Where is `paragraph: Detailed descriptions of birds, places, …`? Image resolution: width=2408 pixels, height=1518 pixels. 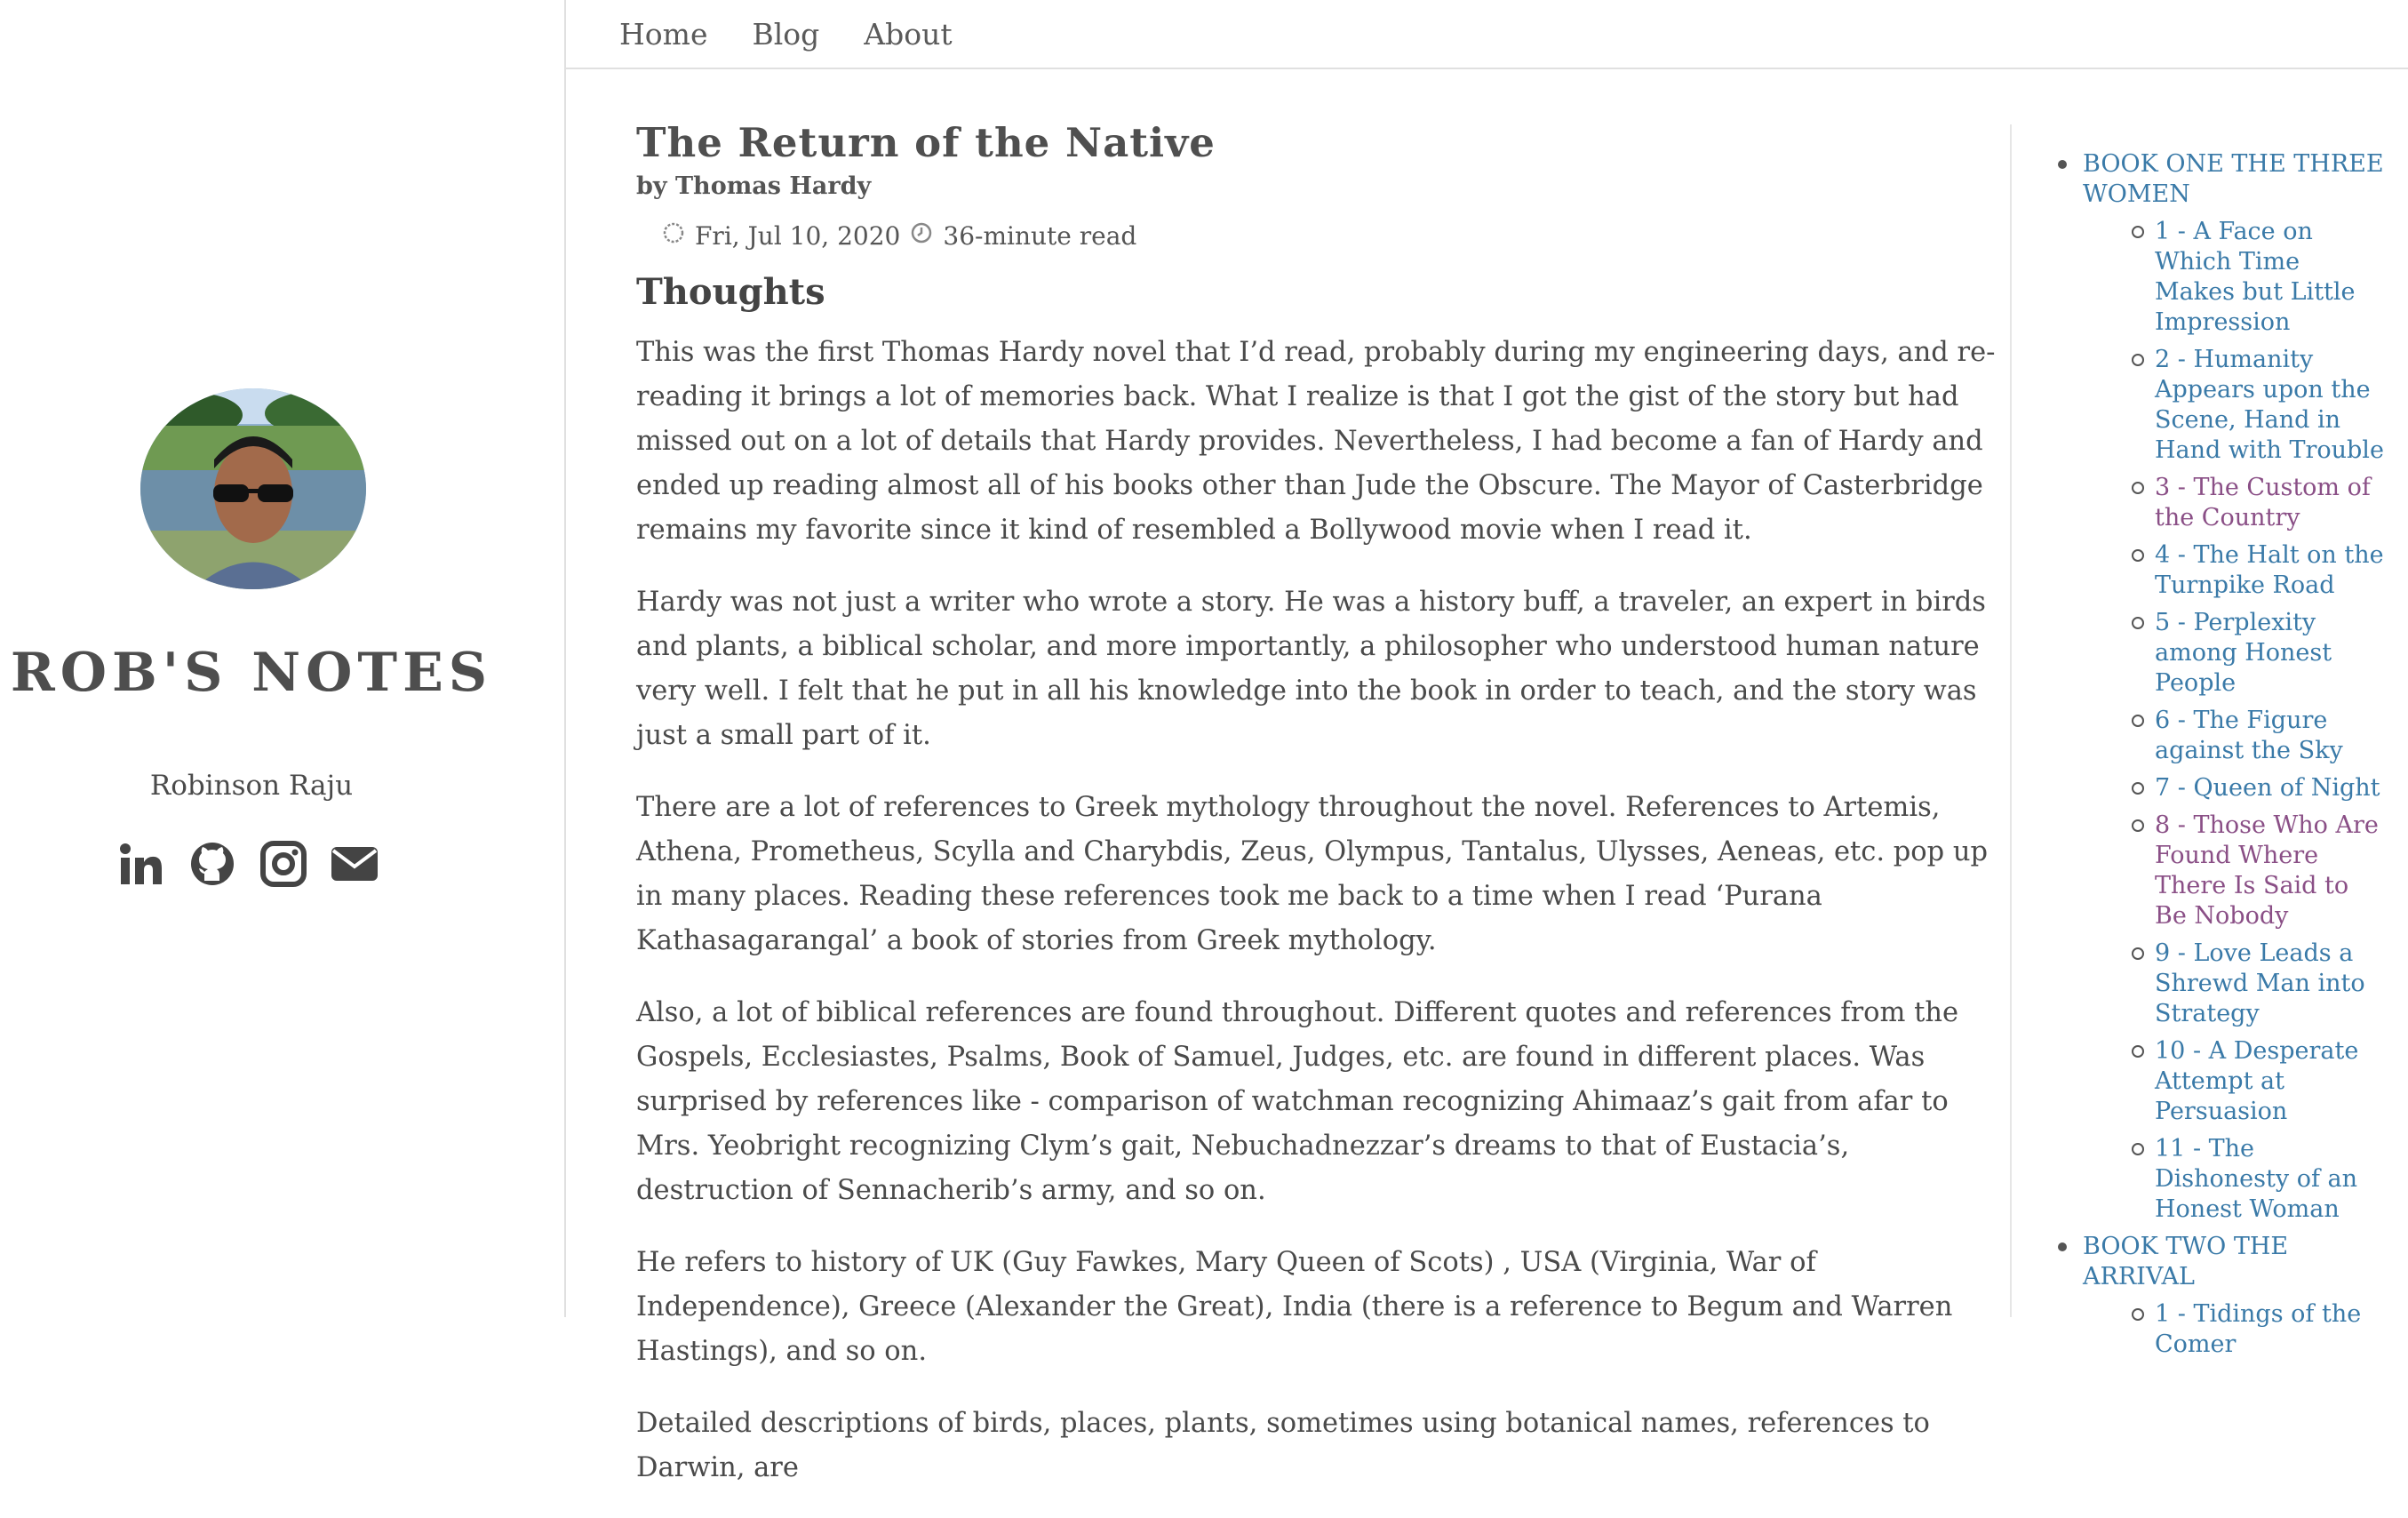
paragraph: Detailed descriptions of birds, places, … is located at coordinates (1283, 1446).